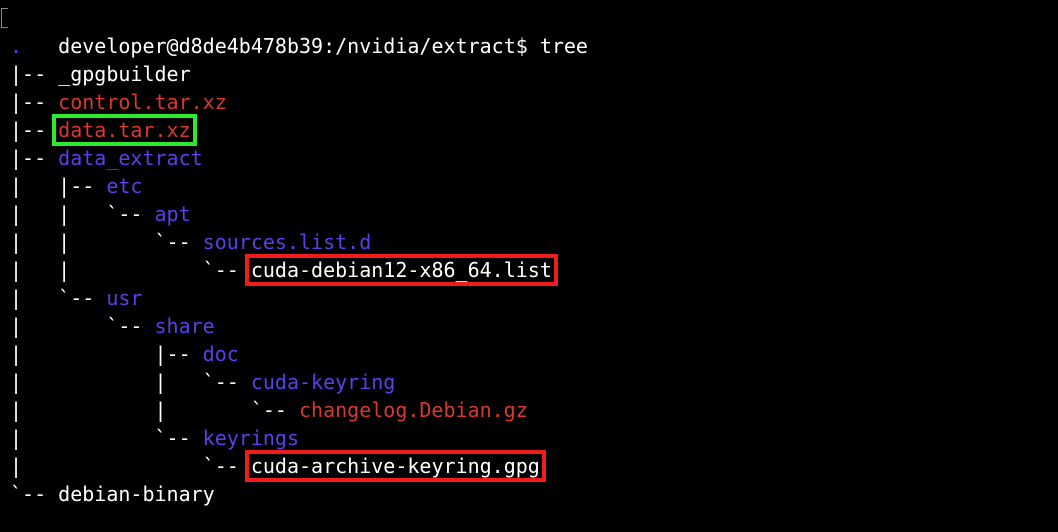  What do you see at coordinates (124, 130) in the screenshot?
I see `archive-name: data.tar.xz` at bounding box center [124, 130].